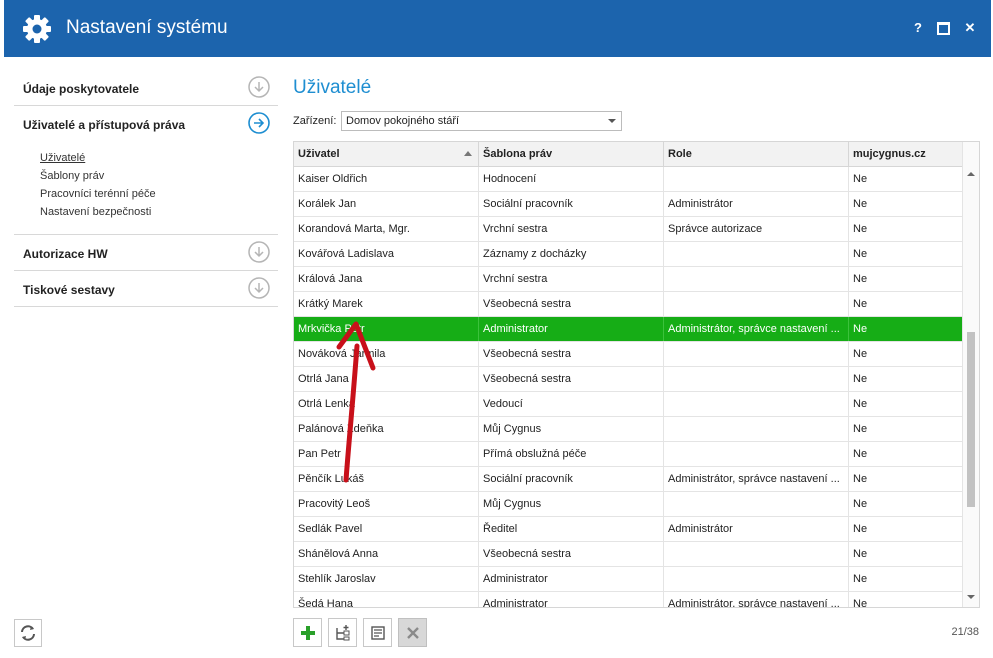  What do you see at coordinates (628, 279) in the screenshot?
I see `table-row: Králová Jana Vrchní sestra Ne` at bounding box center [628, 279].